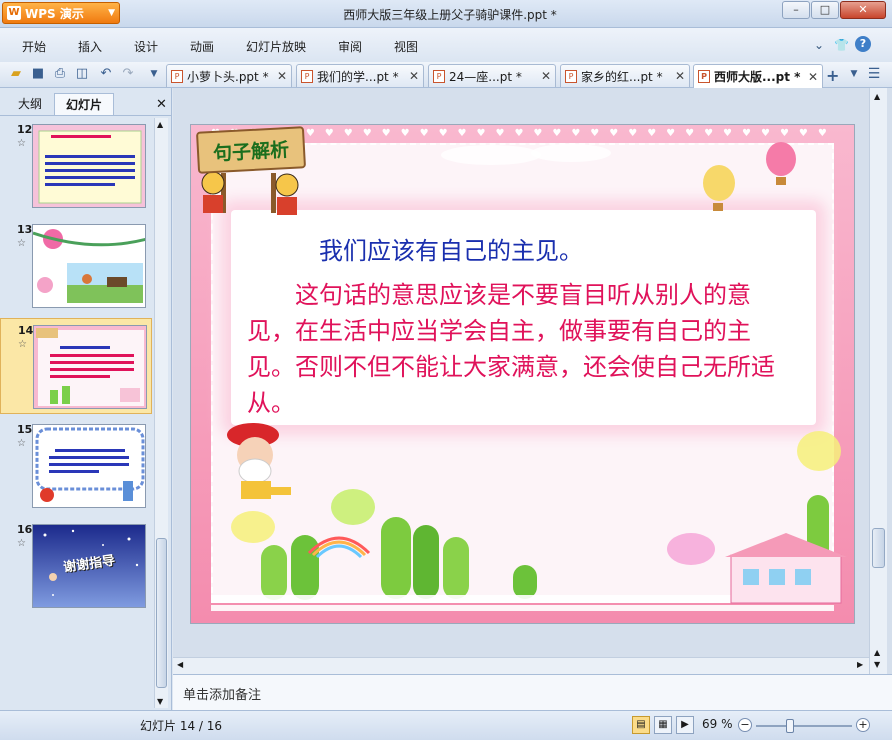  I want to click on notes-pane: 单击添加备注, so click(532, 692).